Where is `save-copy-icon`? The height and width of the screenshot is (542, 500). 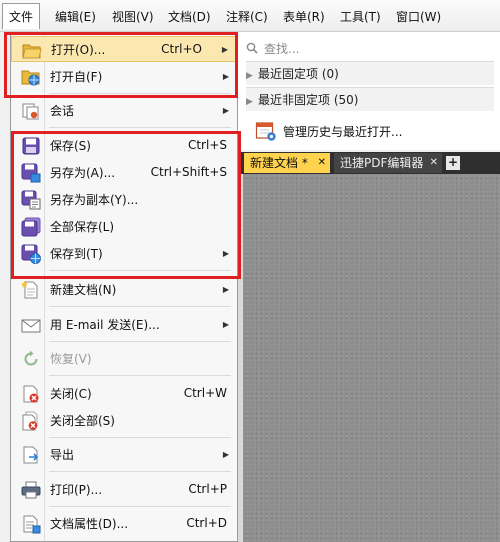
save-copy-icon is located at coordinates (31, 200).